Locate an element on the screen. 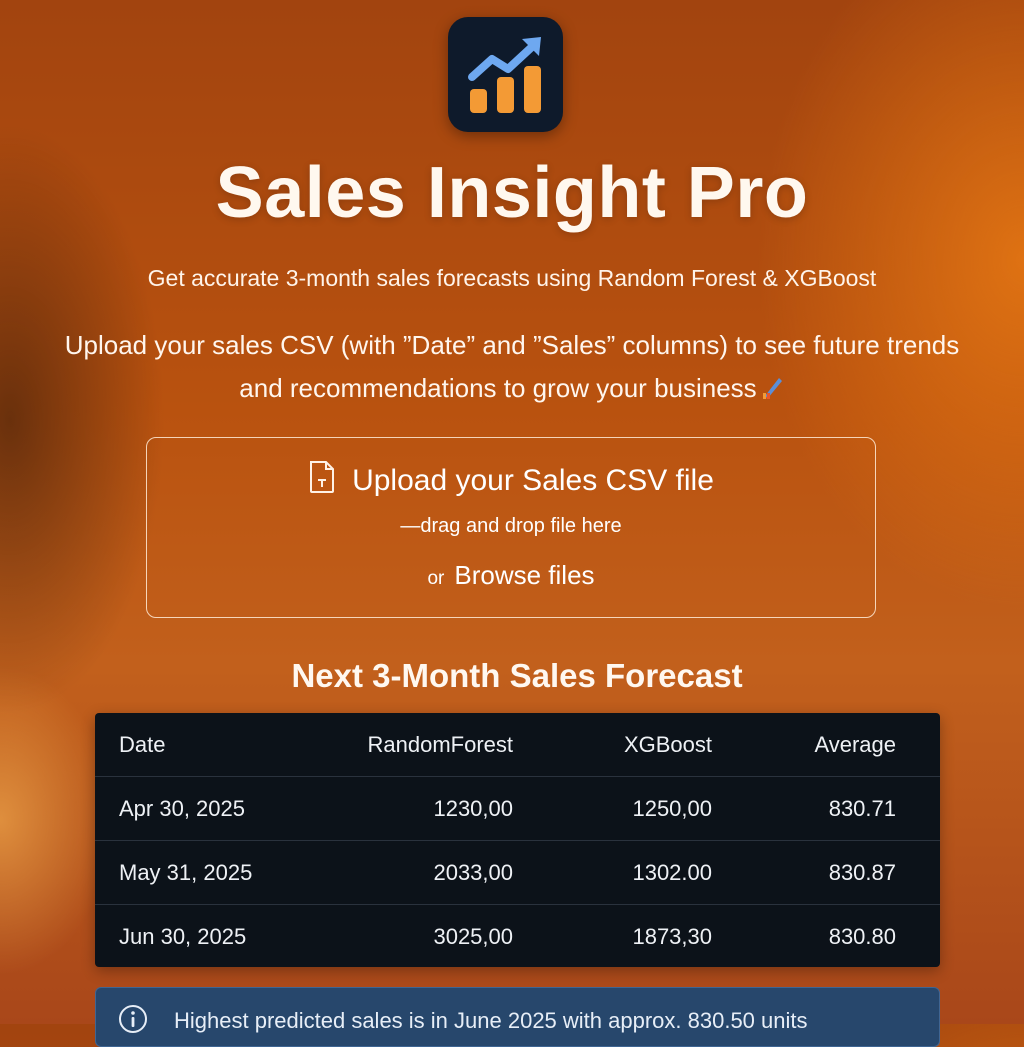 This screenshot has width=1024, height=1047. cell-randomforest: 3025,00 is located at coordinates (473, 936).